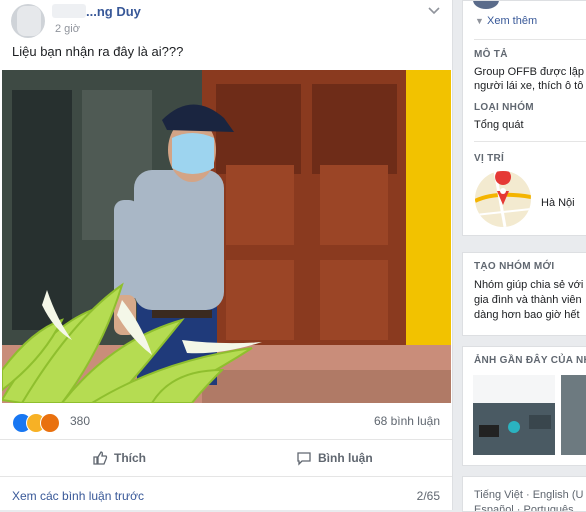 The image size is (586, 512). I want to click on comment-pager: 2/65, so click(428, 496).